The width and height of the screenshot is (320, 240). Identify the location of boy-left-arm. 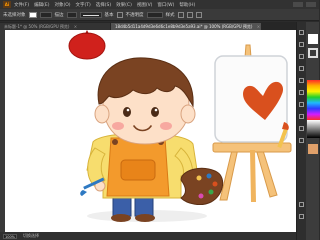
(93, 171).